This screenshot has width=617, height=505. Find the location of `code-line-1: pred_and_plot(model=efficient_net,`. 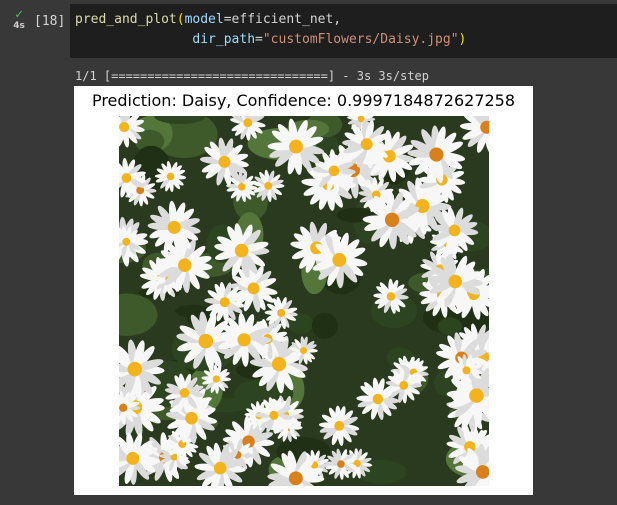

code-line-1: pred_and_plot(model=efficient_net, is located at coordinates (208, 20).